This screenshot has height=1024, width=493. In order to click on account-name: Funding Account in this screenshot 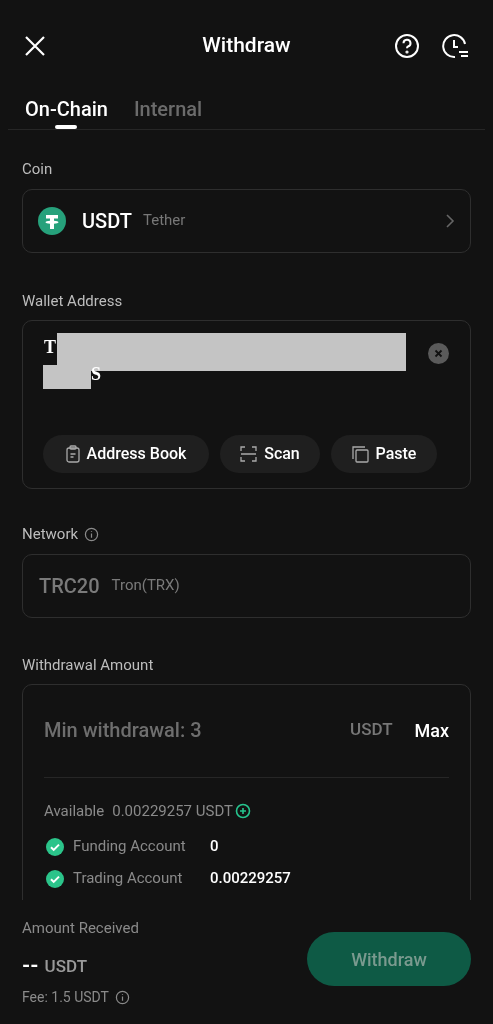, I will do `click(130, 847)`.